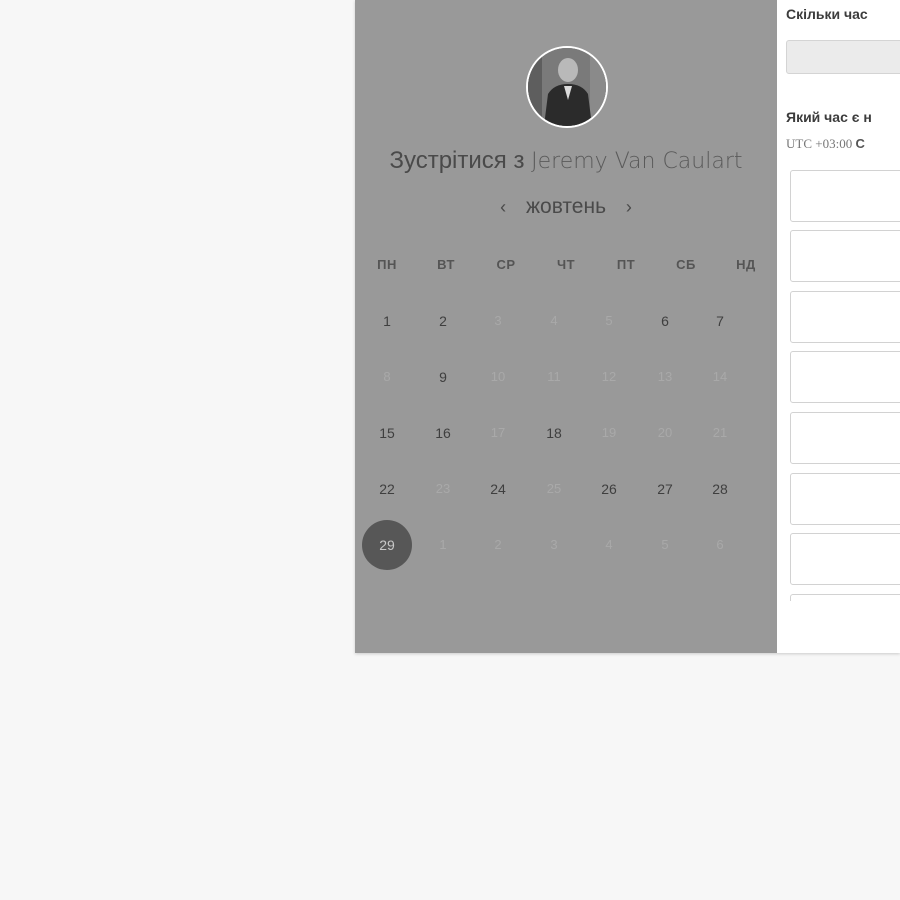 This screenshot has height=900, width=900. I want to click on calendar-day: 14, so click(720, 376).